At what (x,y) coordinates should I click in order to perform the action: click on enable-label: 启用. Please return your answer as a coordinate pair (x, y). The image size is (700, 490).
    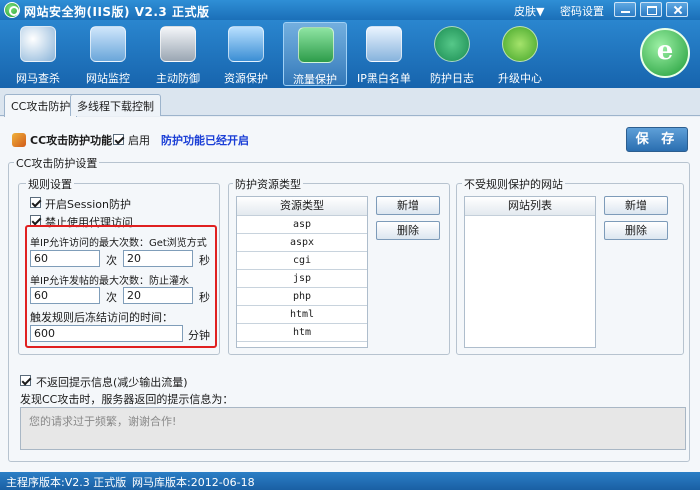
    Looking at the image, I should click on (139, 140).